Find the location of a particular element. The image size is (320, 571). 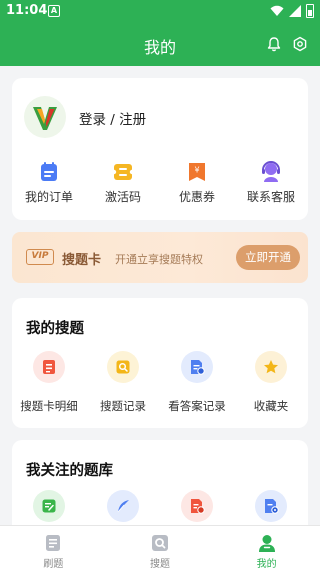

app-header: 11:04 A 我的 is located at coordinates (160, 33).